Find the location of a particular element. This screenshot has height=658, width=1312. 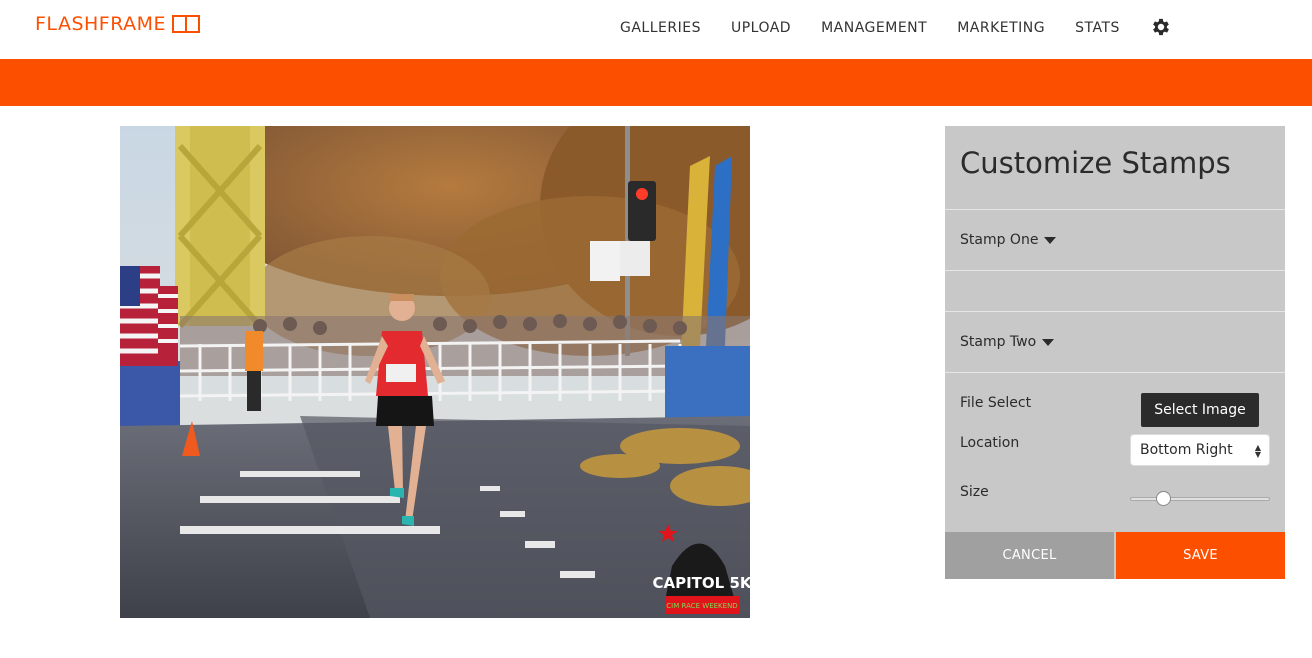

nav-management: MANAGEMENT is located at coordinates (874, 28).